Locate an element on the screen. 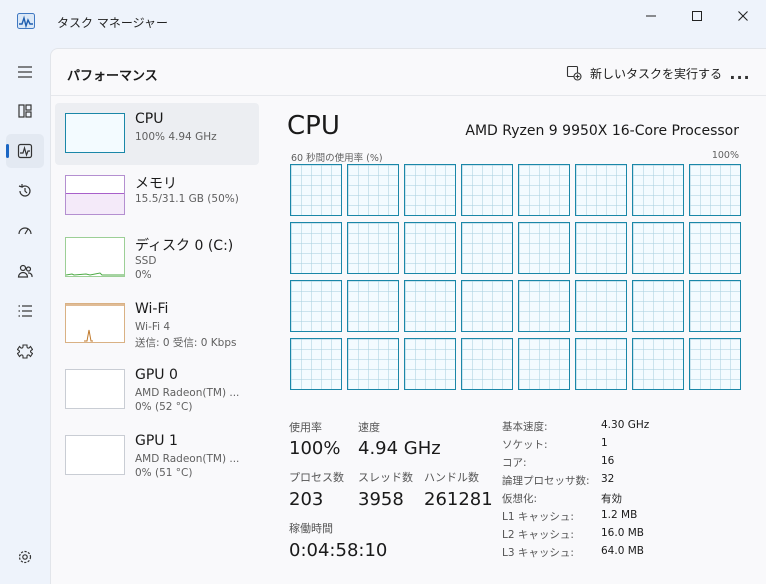 The height and width of the screenshot is (584, 766). threads-label: スレッド数 is located at coordinates (385, 477).